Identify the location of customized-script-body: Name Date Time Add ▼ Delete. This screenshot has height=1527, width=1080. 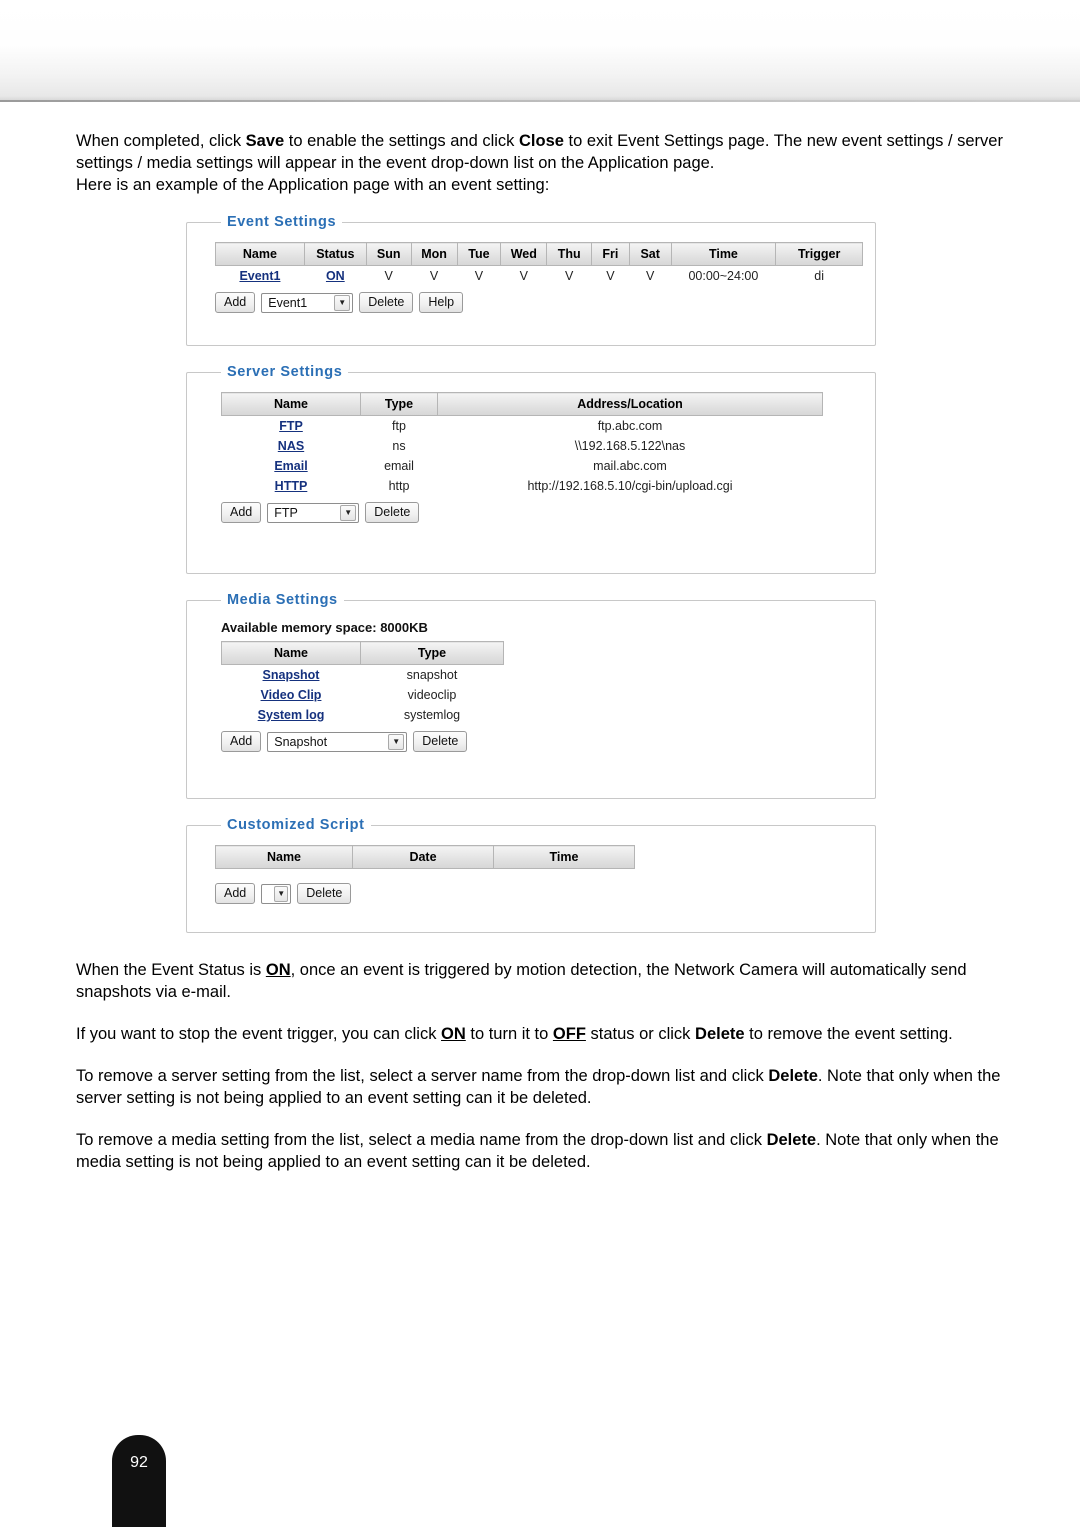
(531, 873).